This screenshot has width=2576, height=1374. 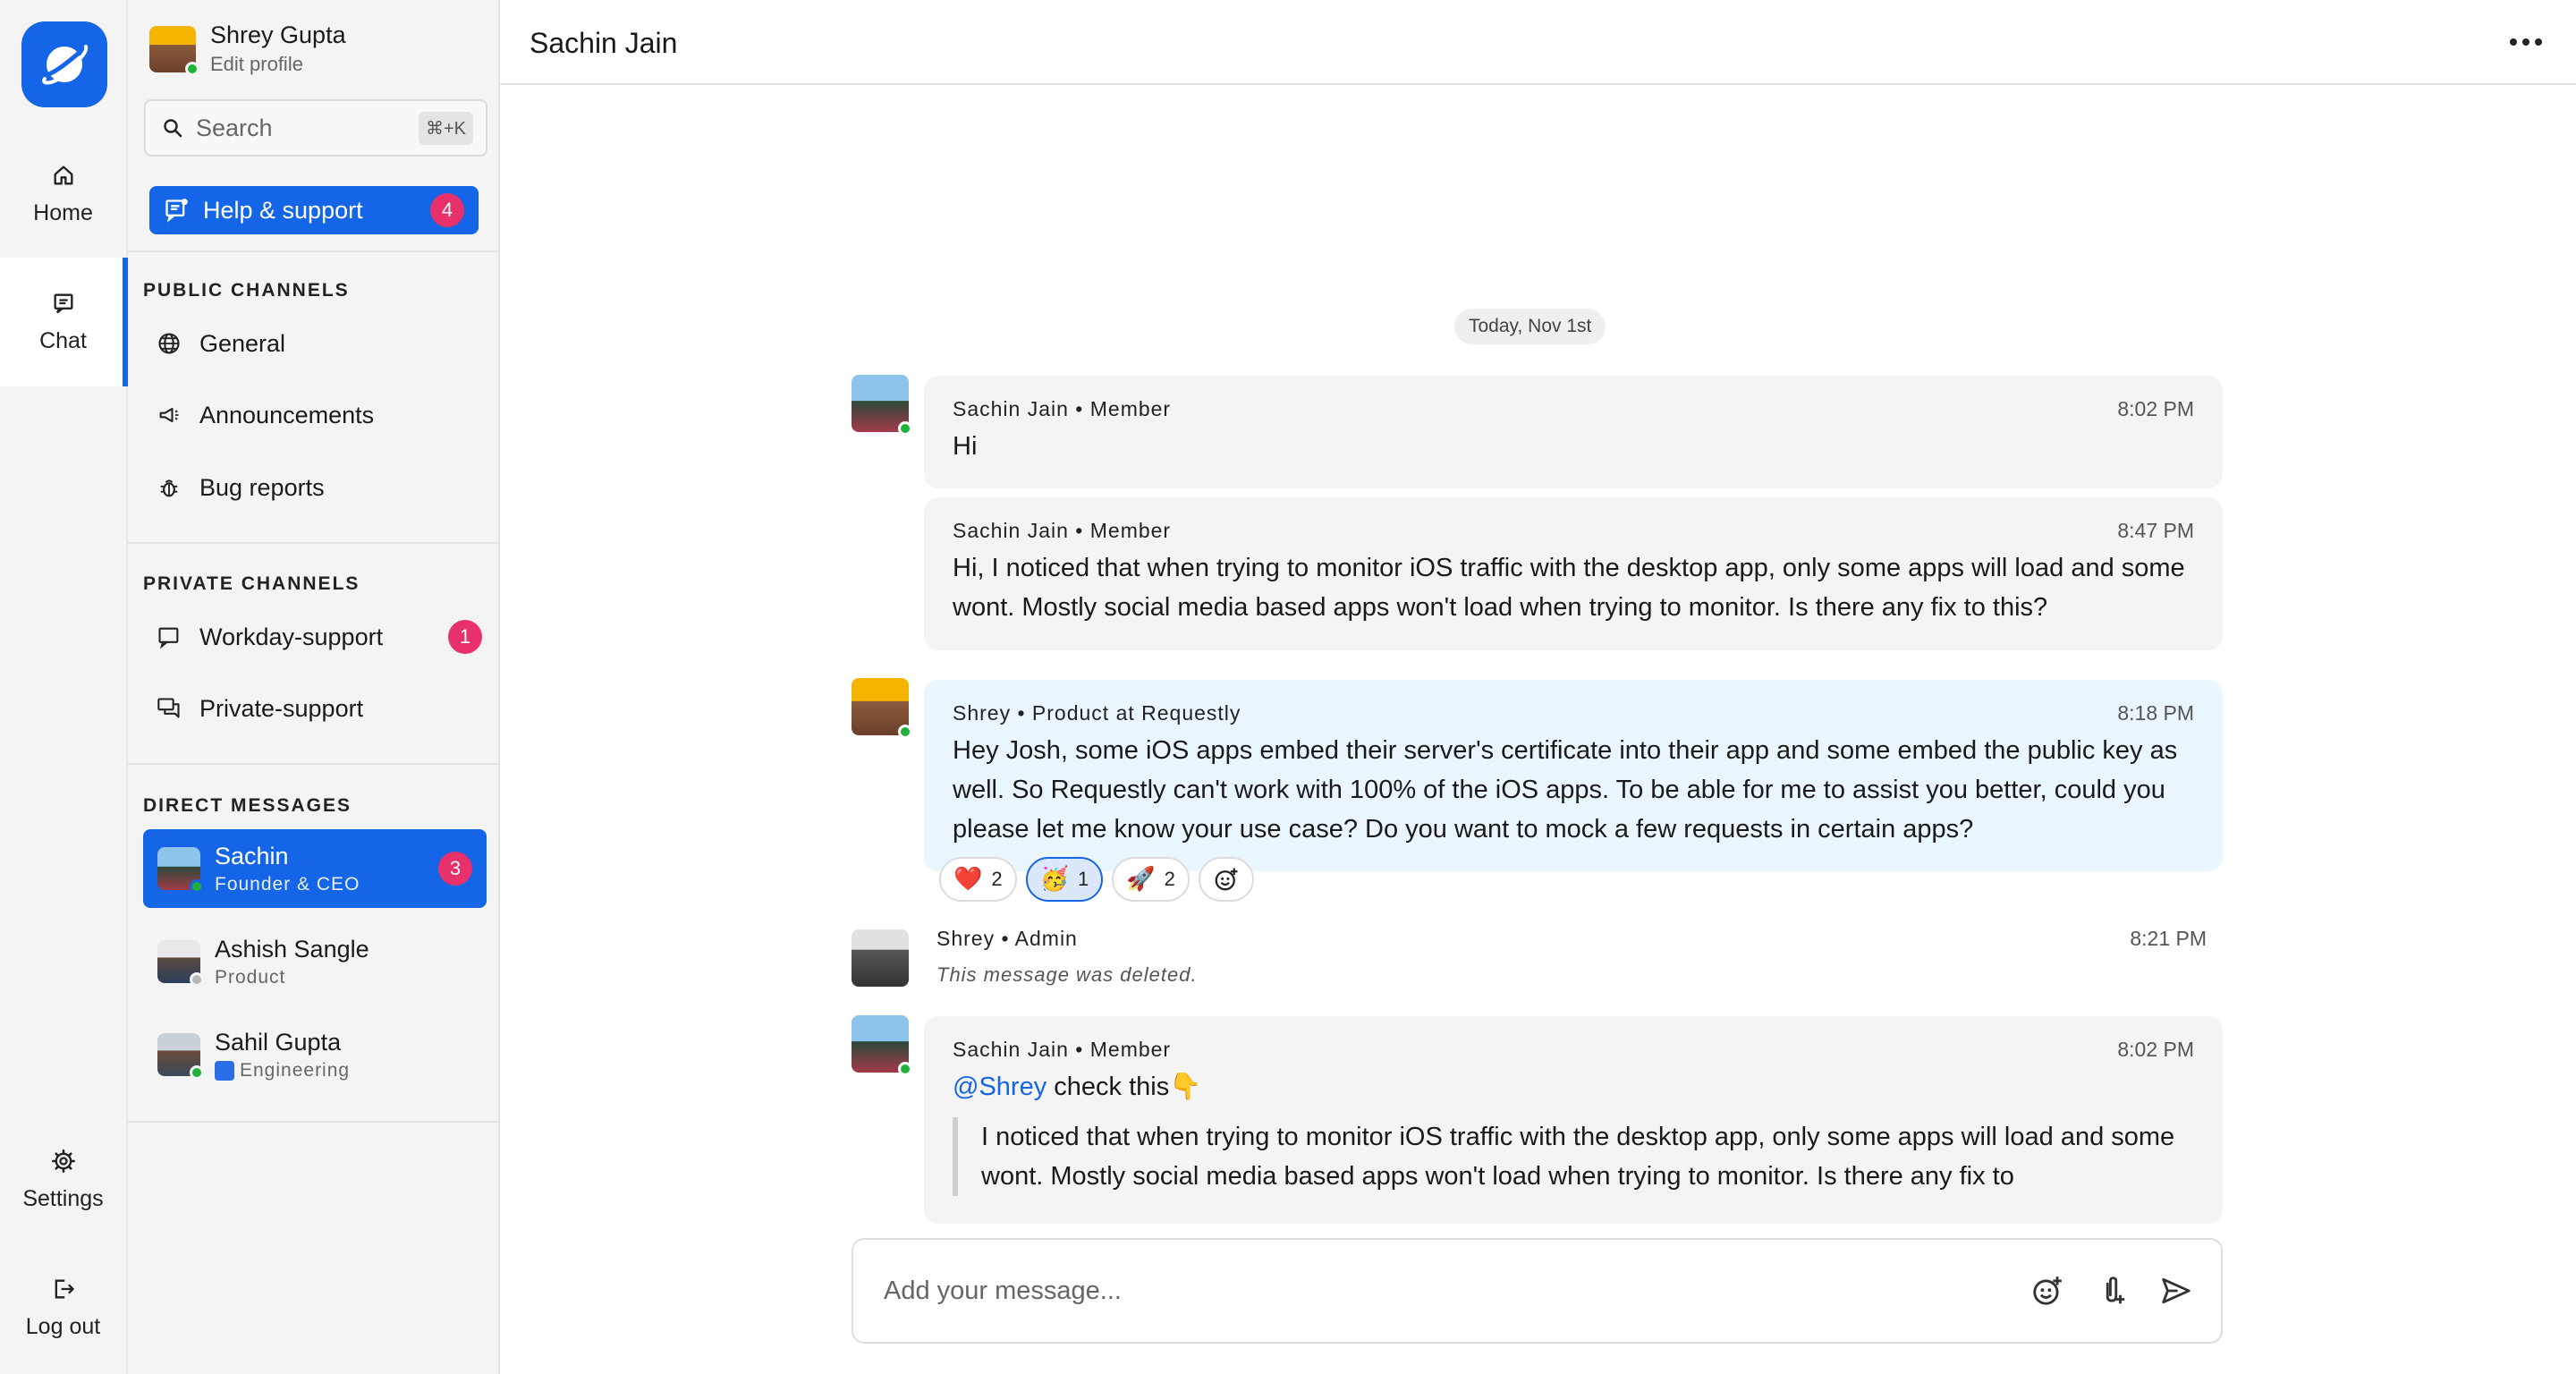 What do you see at coordinates (2155, 1049) in the screenshot?
I see `message-time: 8:02 PM` at bounding box center [2155, 1049].